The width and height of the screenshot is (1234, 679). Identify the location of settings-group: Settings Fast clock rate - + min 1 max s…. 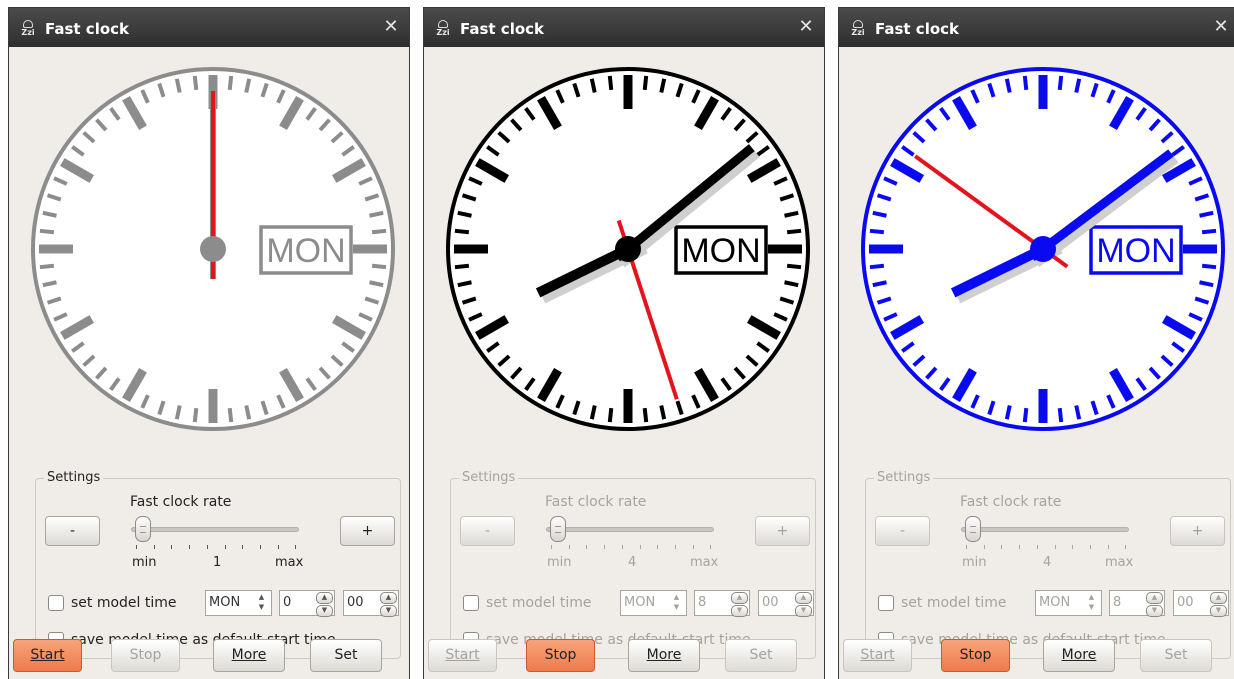
(218, 564).